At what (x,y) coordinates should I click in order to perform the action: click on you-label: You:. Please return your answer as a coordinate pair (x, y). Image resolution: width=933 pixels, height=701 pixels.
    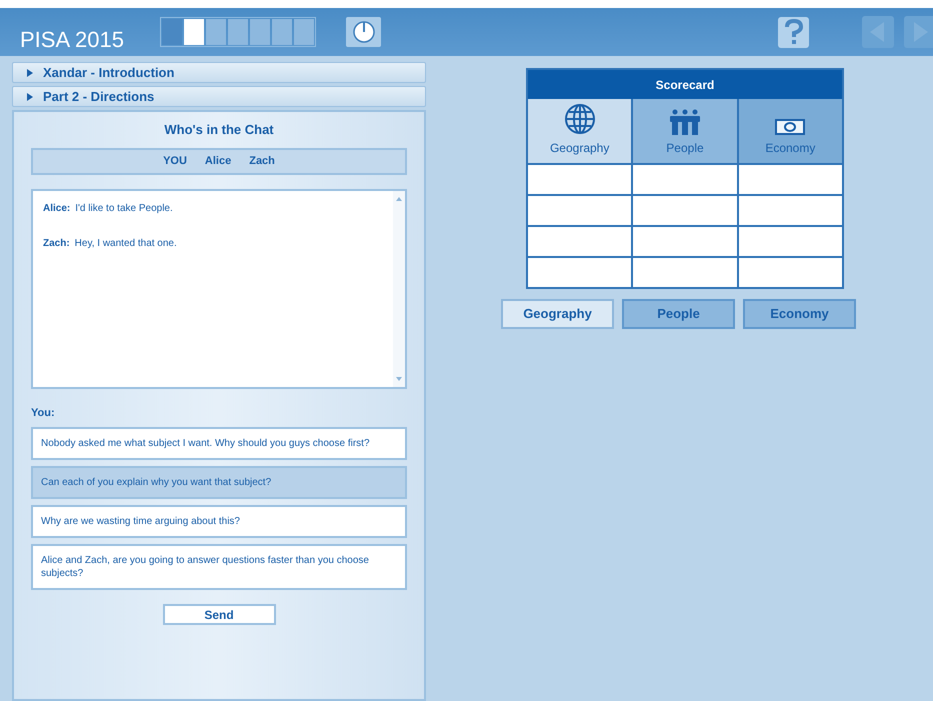
    Looking at the image, I should click on (43, 413).